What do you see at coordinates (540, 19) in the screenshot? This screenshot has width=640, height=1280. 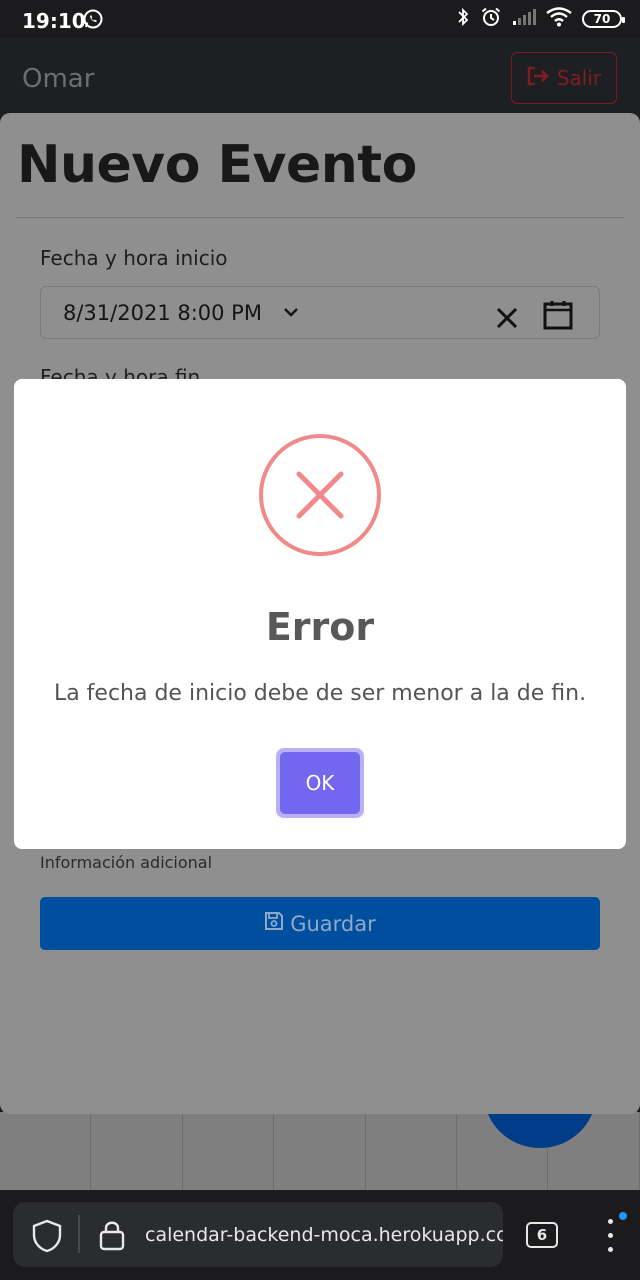 I see `status-icons: 70` at bounding box center [540, 19].